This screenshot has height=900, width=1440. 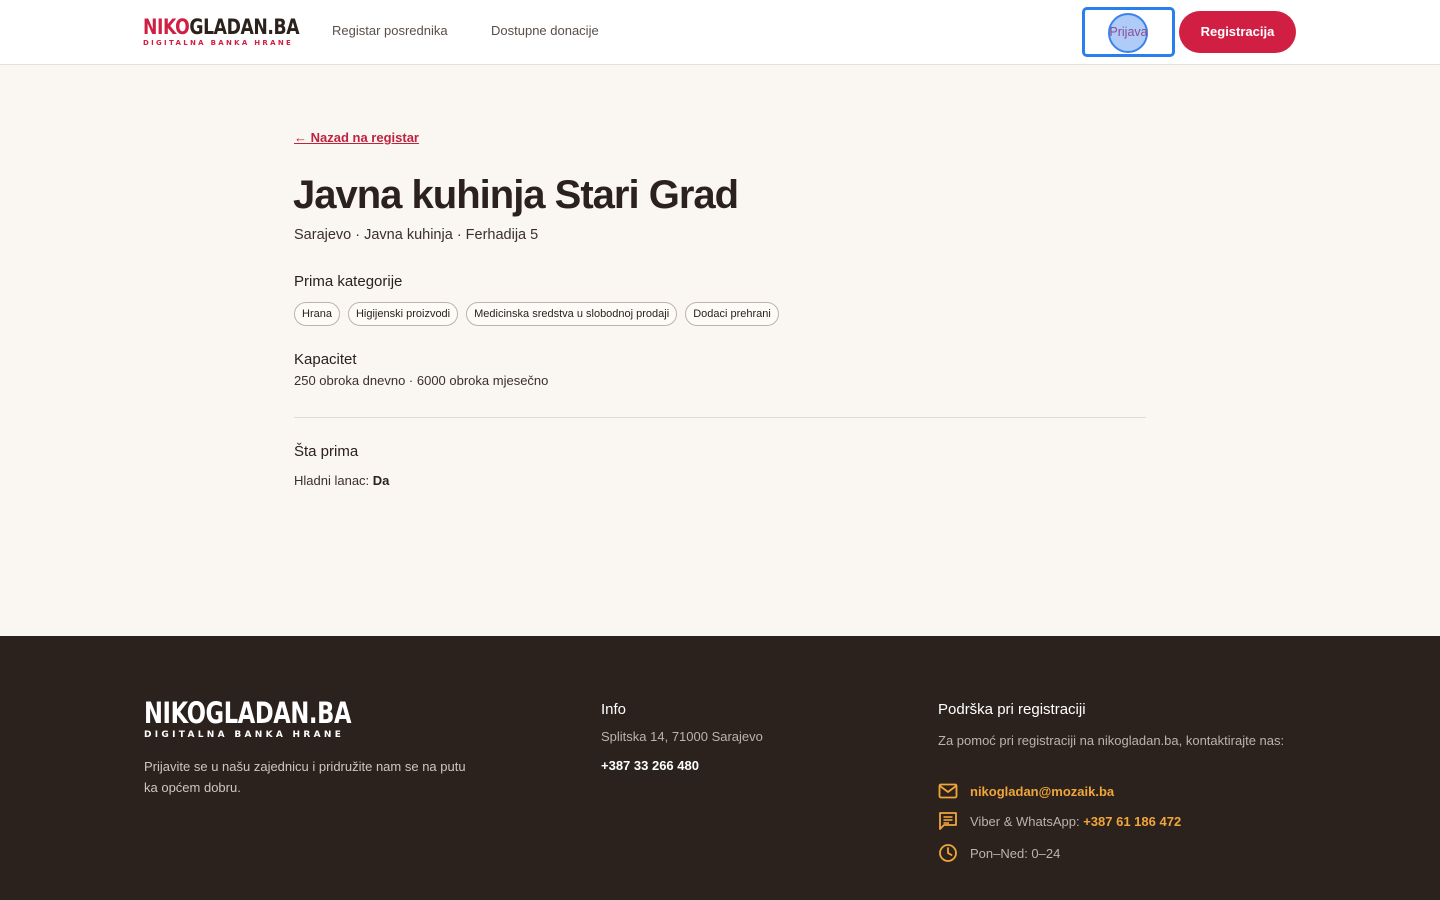 I want to click on category-chip: Hrana, so click(x=317, y=314).